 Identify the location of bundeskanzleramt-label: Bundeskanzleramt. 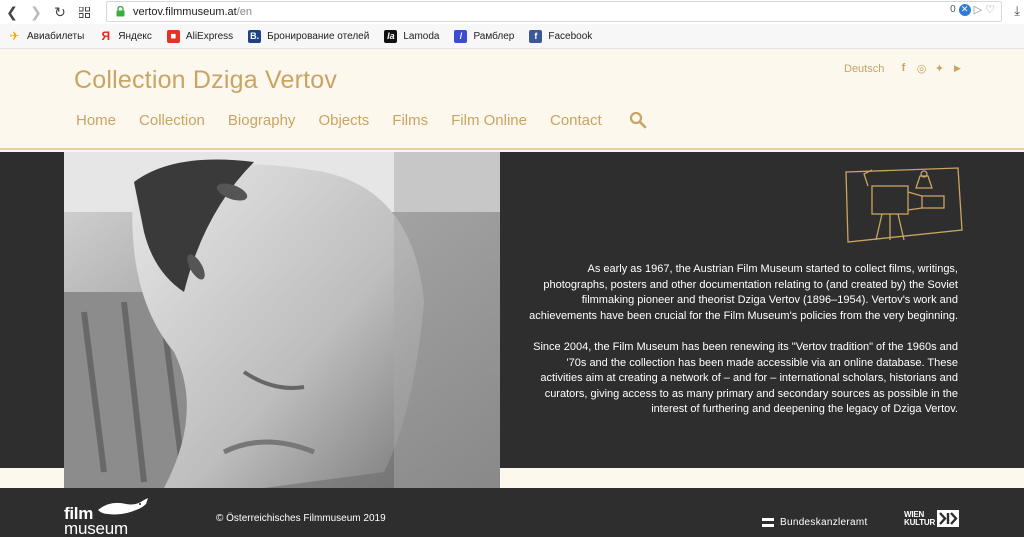
(824, 522).